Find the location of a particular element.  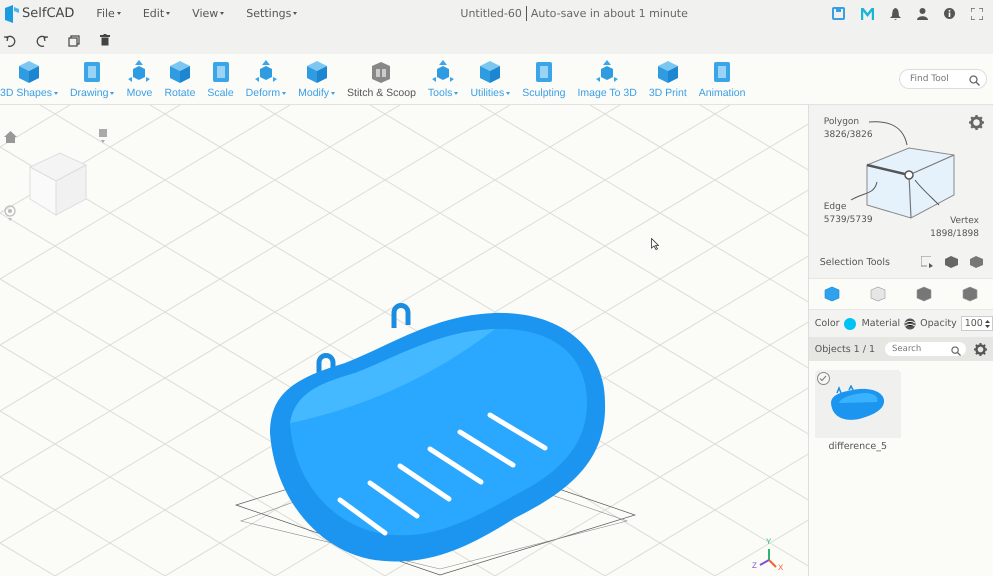

tool-button: Drawing is located at coordinates (92, 79).